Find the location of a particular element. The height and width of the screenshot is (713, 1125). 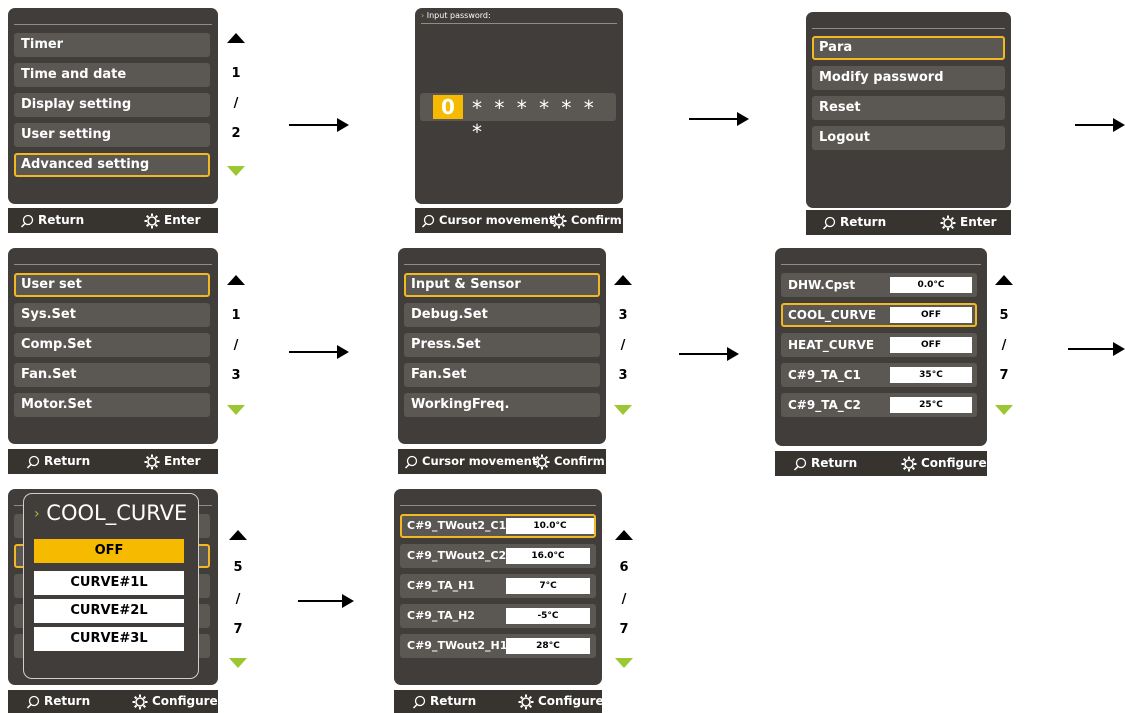

param-dhw-cpst: DHW.Cpst 0.0°C is located at coordinates (879, 285).